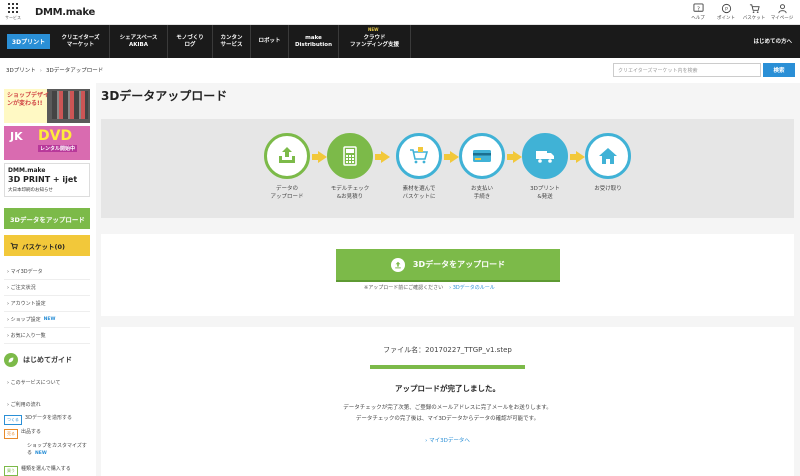 The width and height of the screenshot is (800, 476). I want to click on nav-label: マーケット, so click(80, 44).